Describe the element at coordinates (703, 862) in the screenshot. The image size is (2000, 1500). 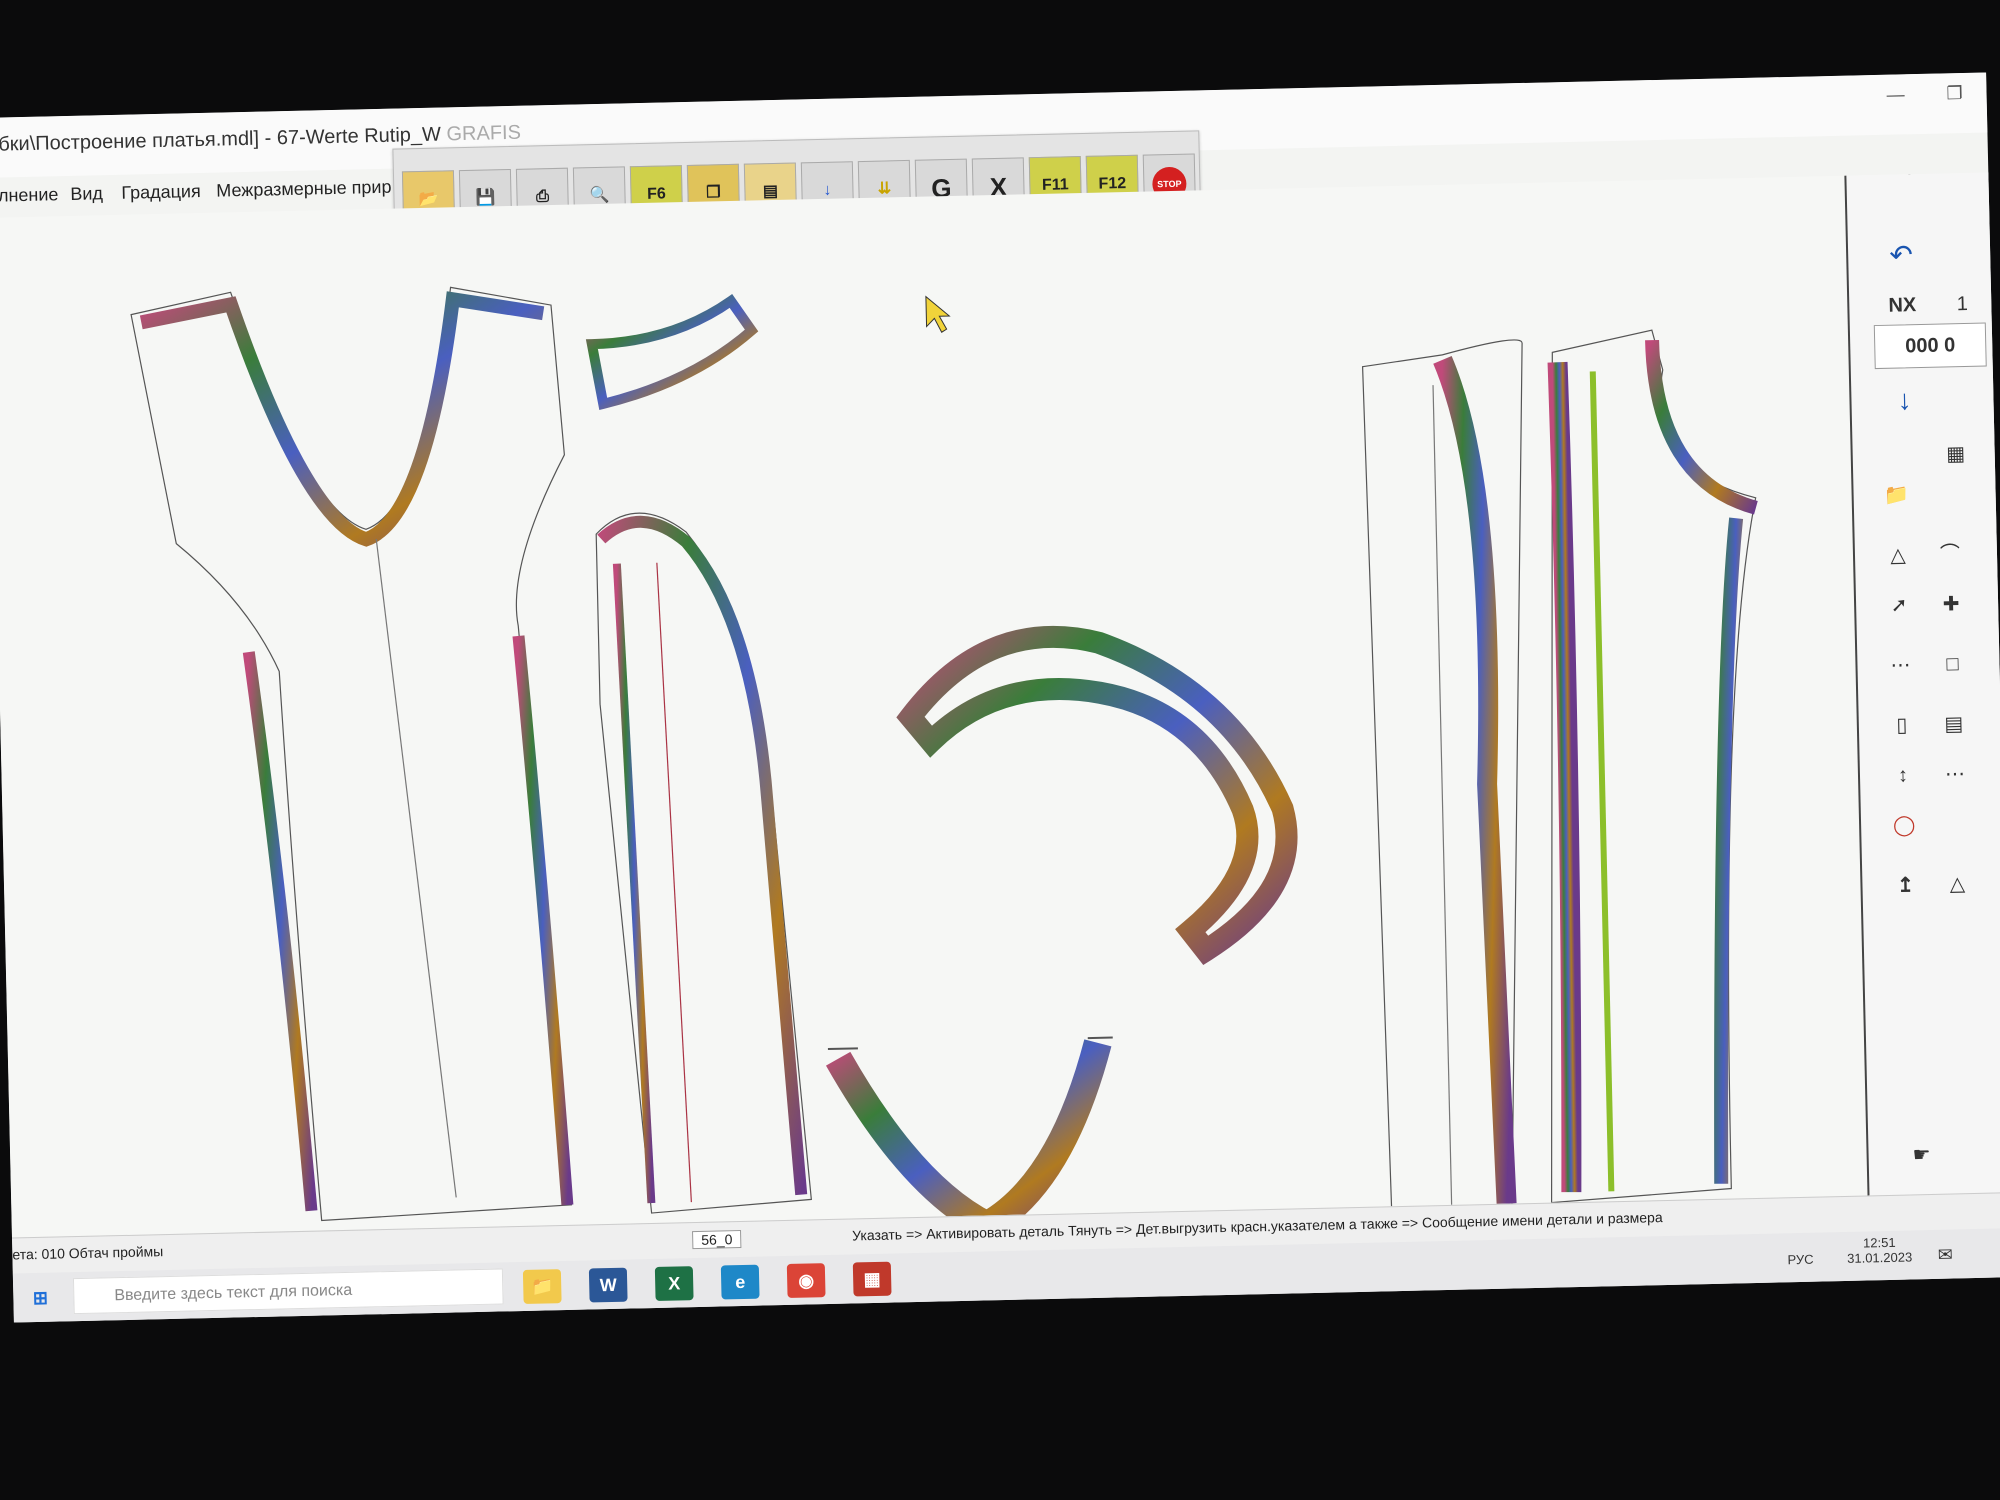
I see `pattern-piece-side` at that location.